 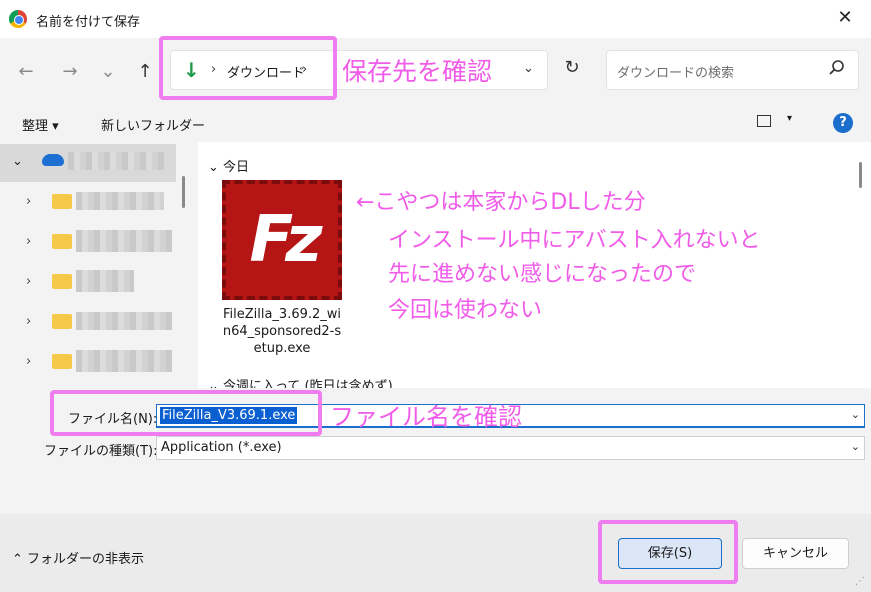 What do you see at coordinates (542, 274) in the screenshot?
I see `annotation-note-line: 先に進めない感じになったので` at bounding box center [542, 274].